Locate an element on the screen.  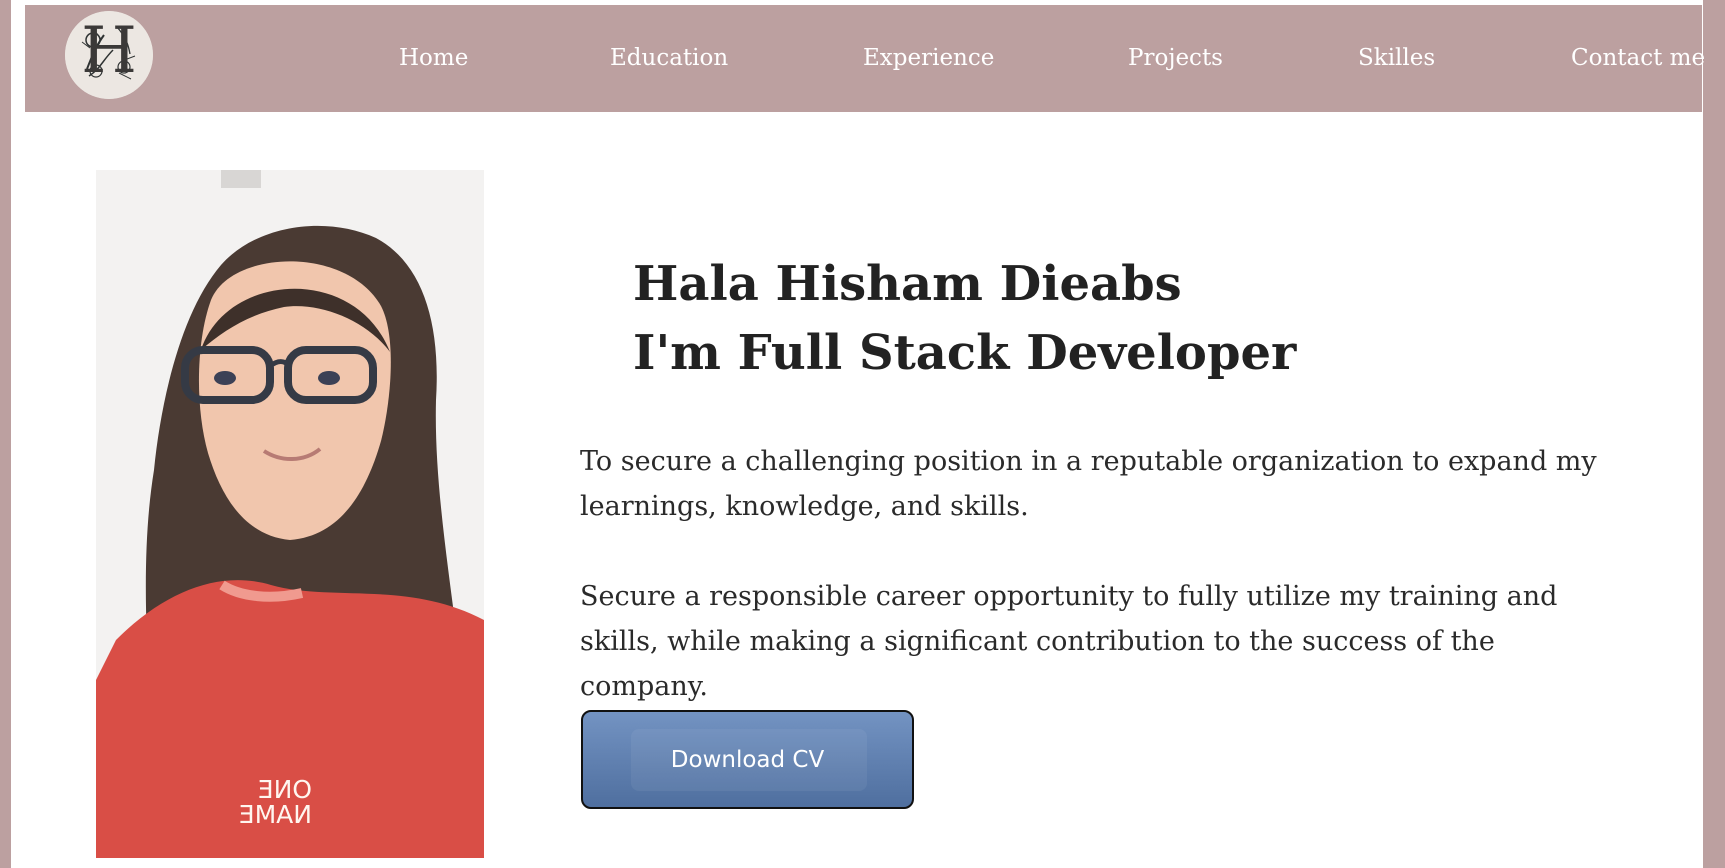
download-cv-label: Download CV is located at coordinates (747, 759).